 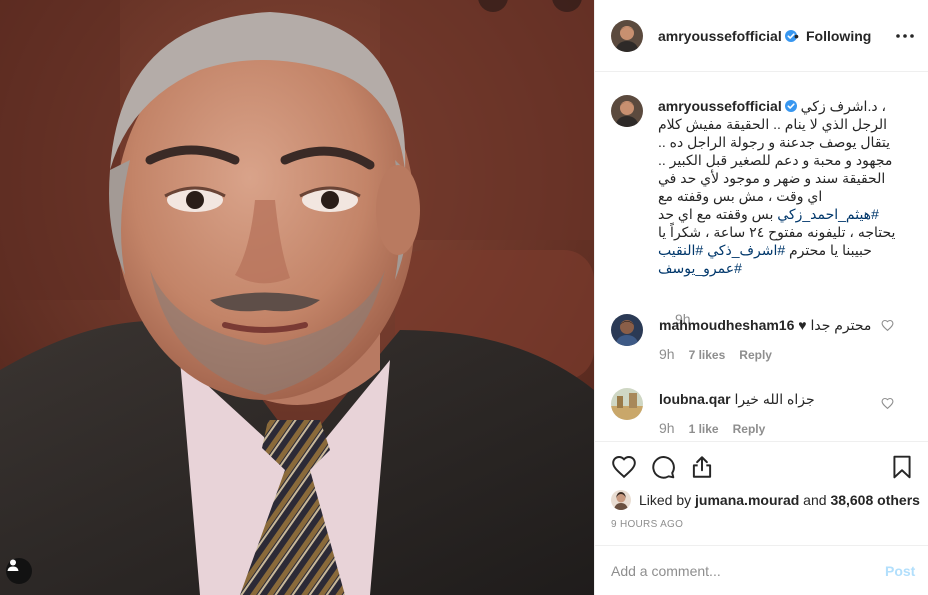 I want to click on more-options-icon, so click(x=905, y=36).